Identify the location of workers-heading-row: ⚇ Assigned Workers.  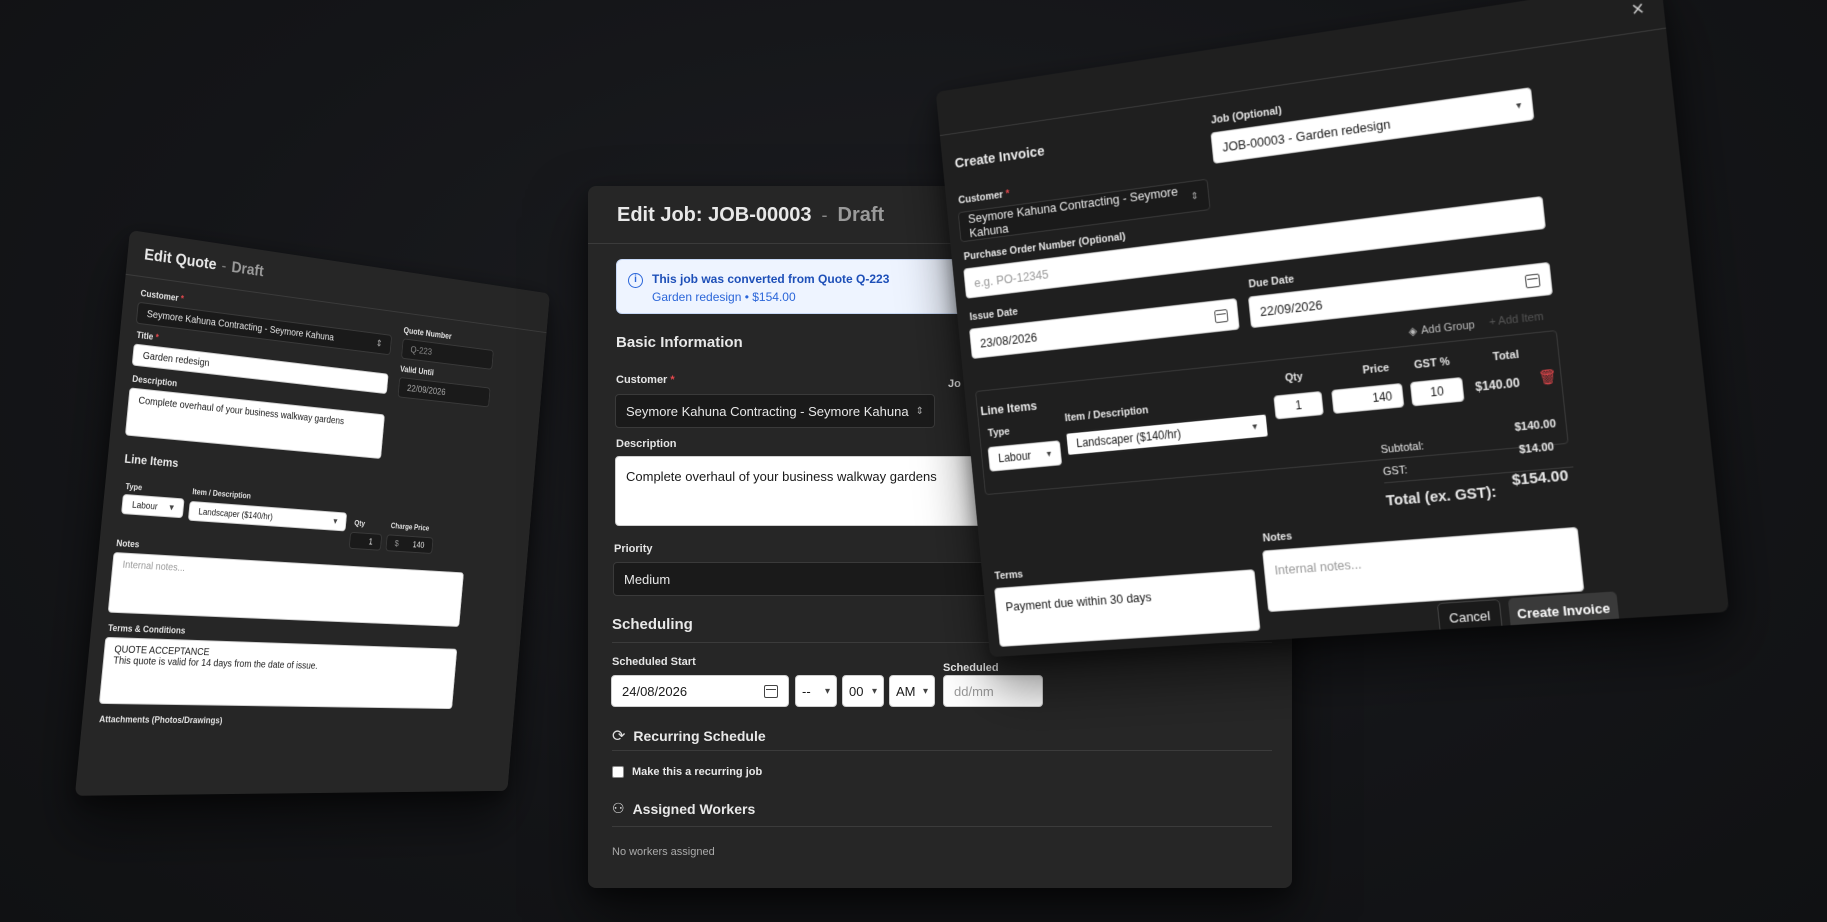
(683, 808).